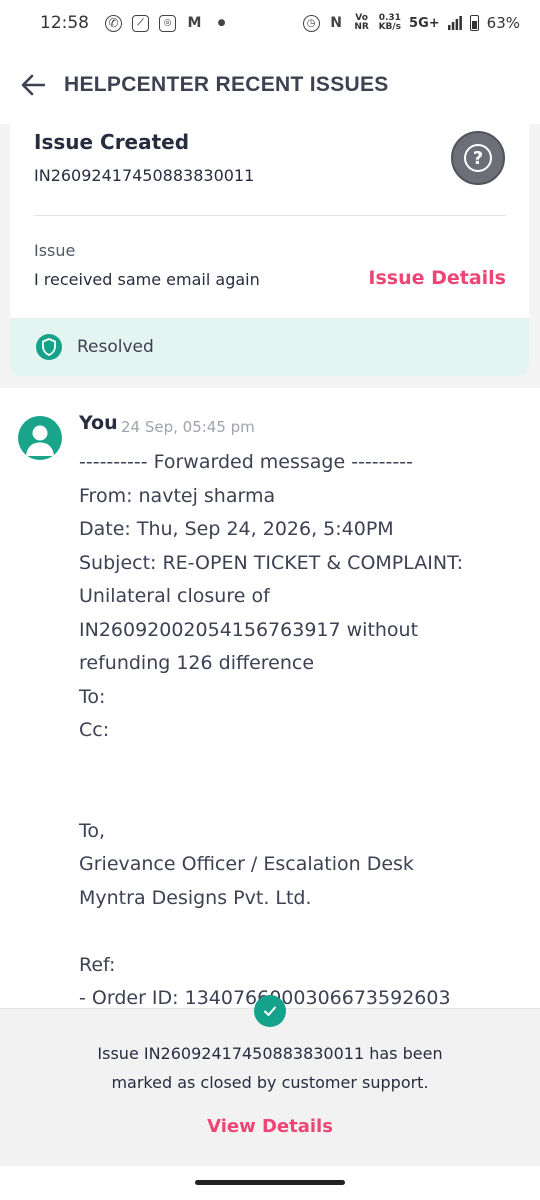 The width and height of the screenshot is (540, 1200). What do you see at coordinates (49, 347) in the screenshot?
I see `shield-check-icon` at bounding box center [49, 347].